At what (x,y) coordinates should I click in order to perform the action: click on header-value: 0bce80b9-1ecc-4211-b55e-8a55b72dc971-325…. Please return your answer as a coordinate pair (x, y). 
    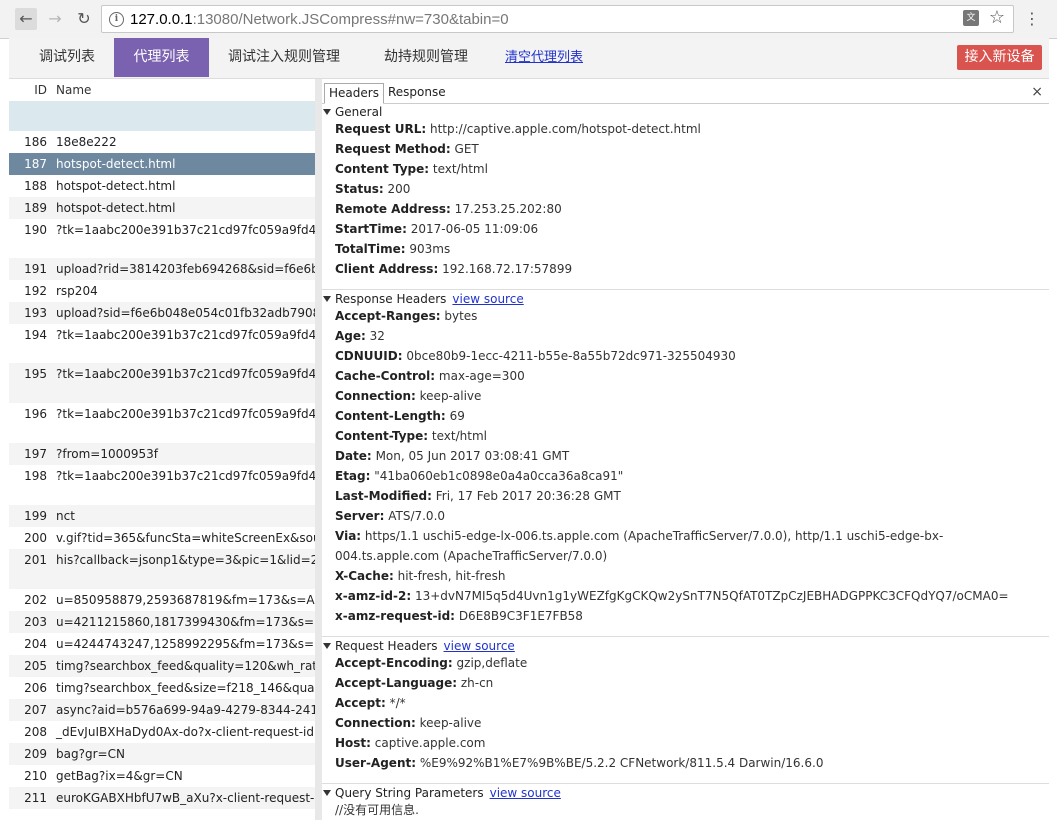
    Looking at the image, I should click on (571, 356).